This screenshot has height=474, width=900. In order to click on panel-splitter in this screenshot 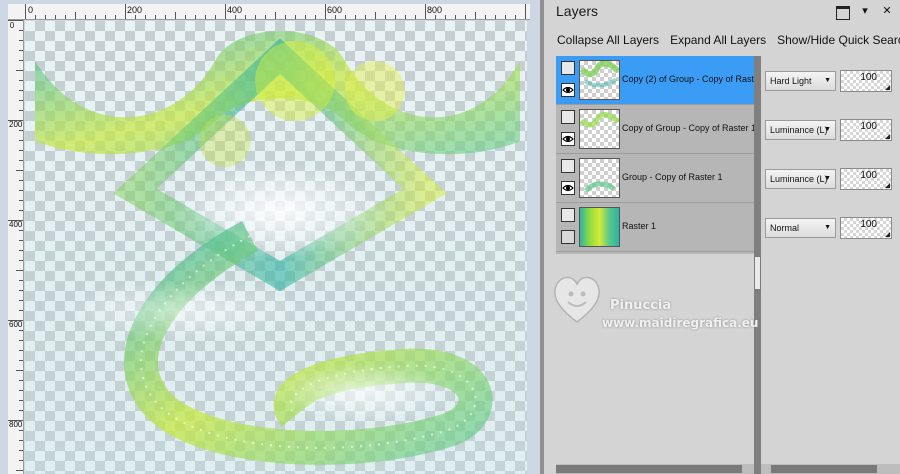, I will do `click(757, 265)`.